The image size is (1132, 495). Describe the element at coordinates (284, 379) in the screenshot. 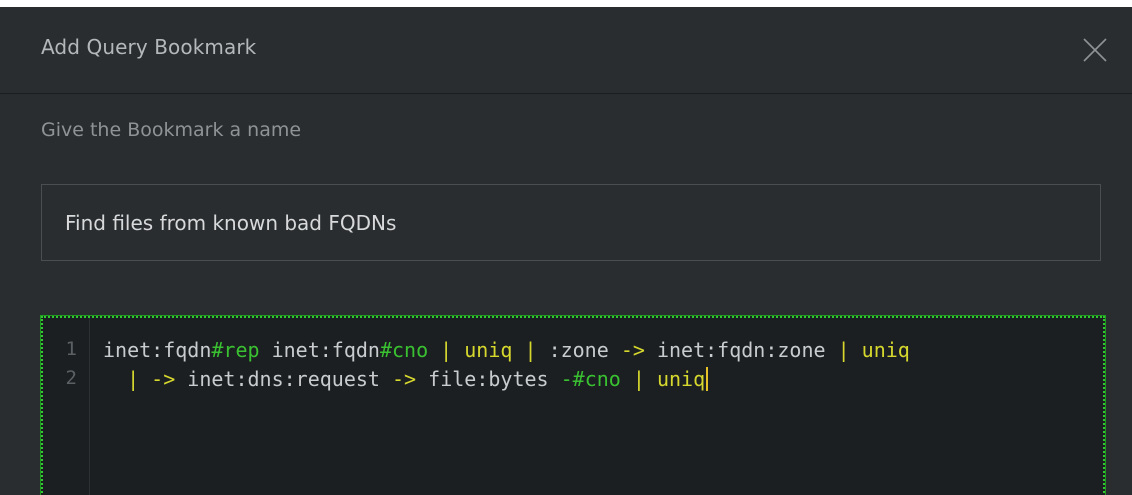

I see `code-token: inet:dns:request` at that location.